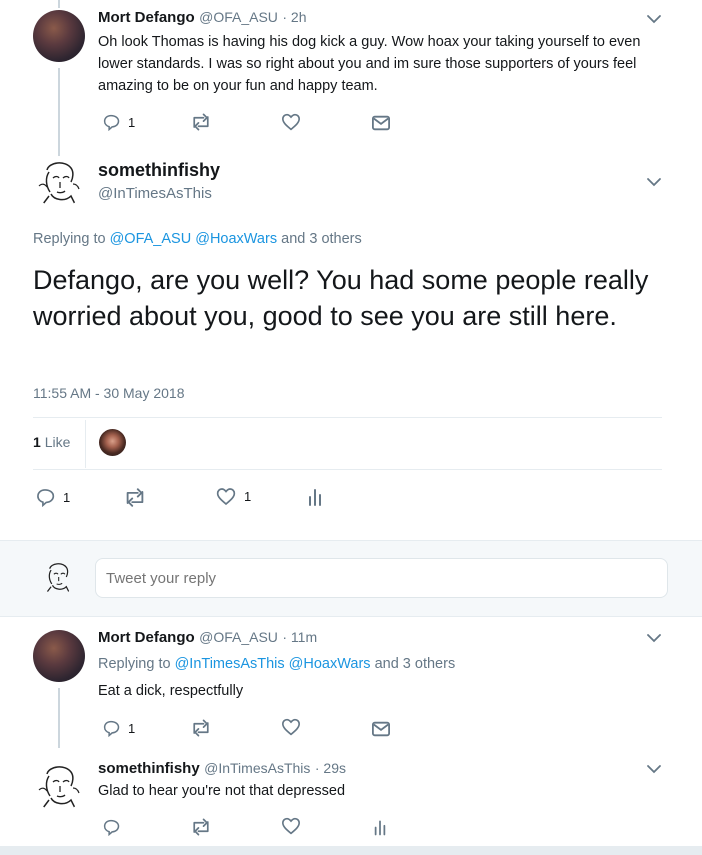 This screenshot has width=702, height=855. What do you see at coordinates (248, 496) in the screenshot?
I see `like-count: 1` at bounding box center [248, 496].